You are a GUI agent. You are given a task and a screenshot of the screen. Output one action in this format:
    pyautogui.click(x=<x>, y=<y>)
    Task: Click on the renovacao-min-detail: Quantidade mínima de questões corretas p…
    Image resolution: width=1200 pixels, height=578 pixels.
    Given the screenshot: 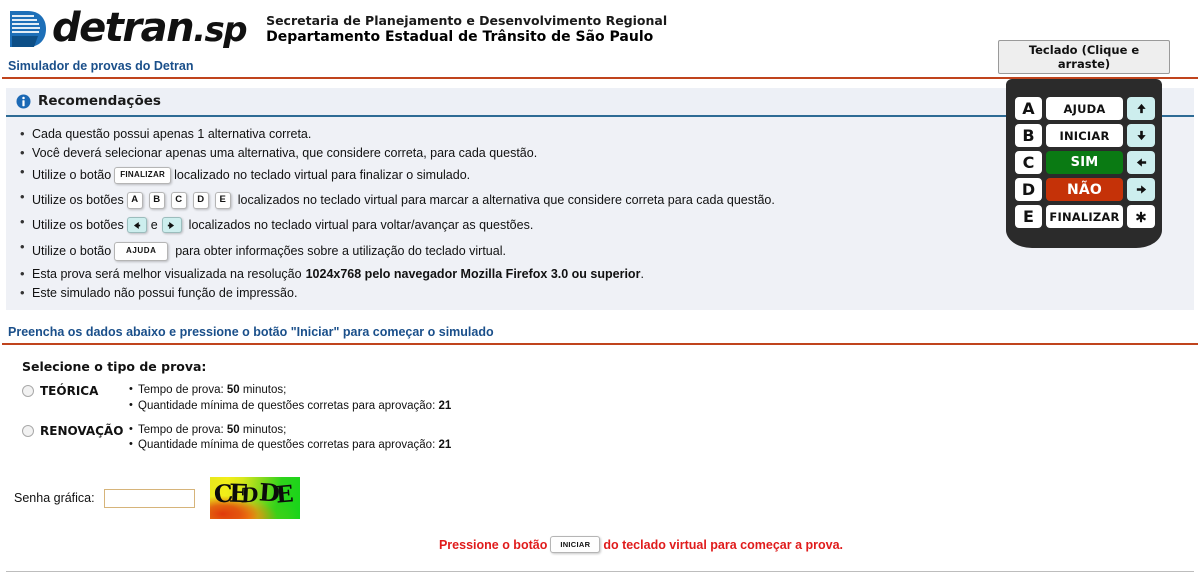 What is the action you would take?
    pyautogui.click(x=290, y=445)
    